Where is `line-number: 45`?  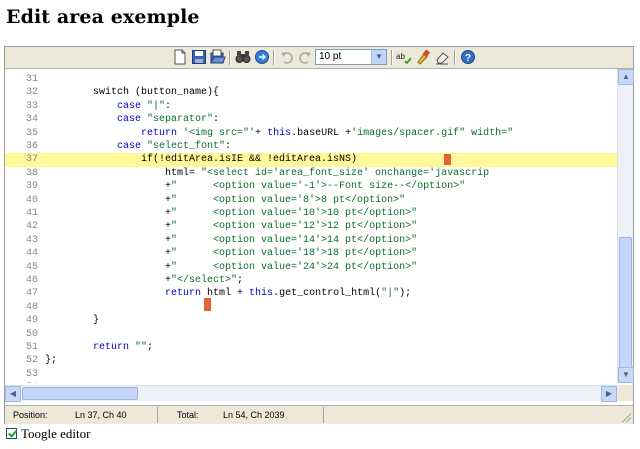 line-number: 45 is located at coordinates (31, 267).